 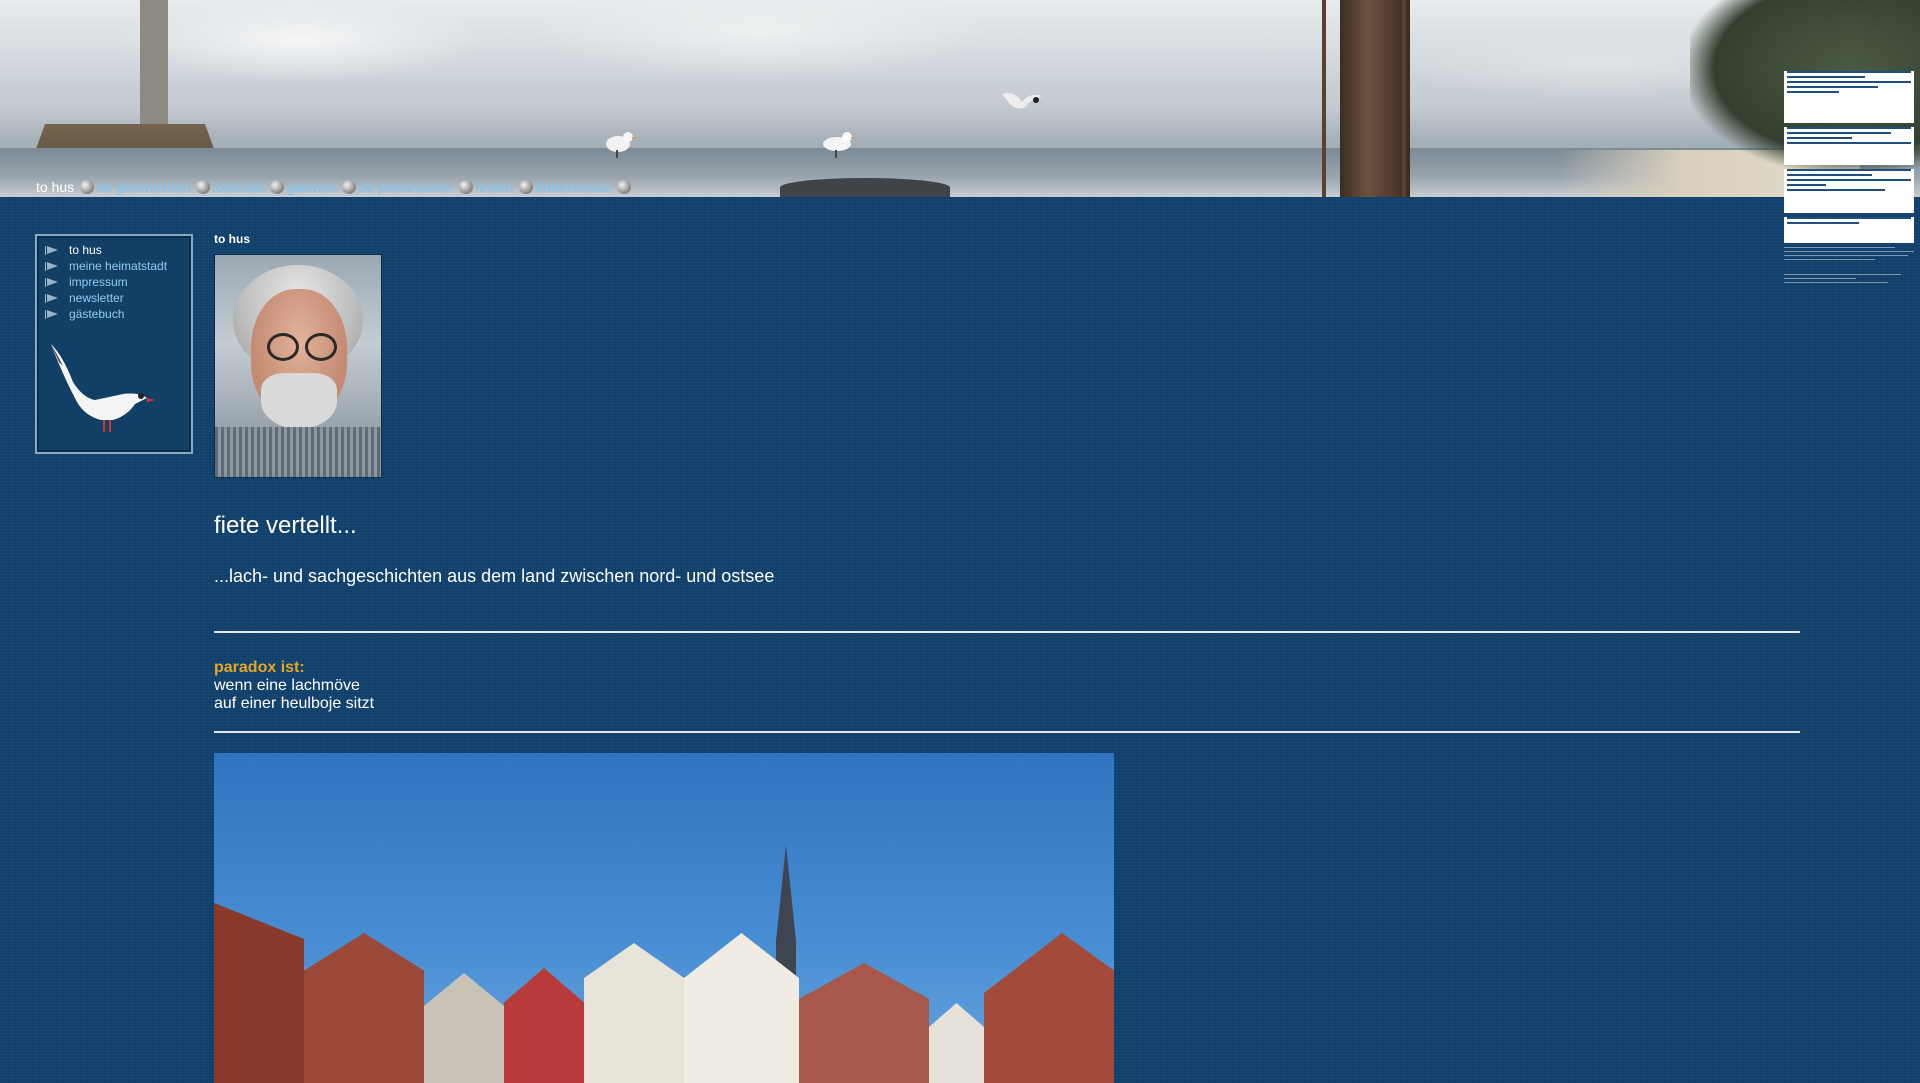 What do you see at coordinates (287, 685) in the screenshot?
I see `quote-line: wenn eine lachmöve` at bounding box center [287, 685].